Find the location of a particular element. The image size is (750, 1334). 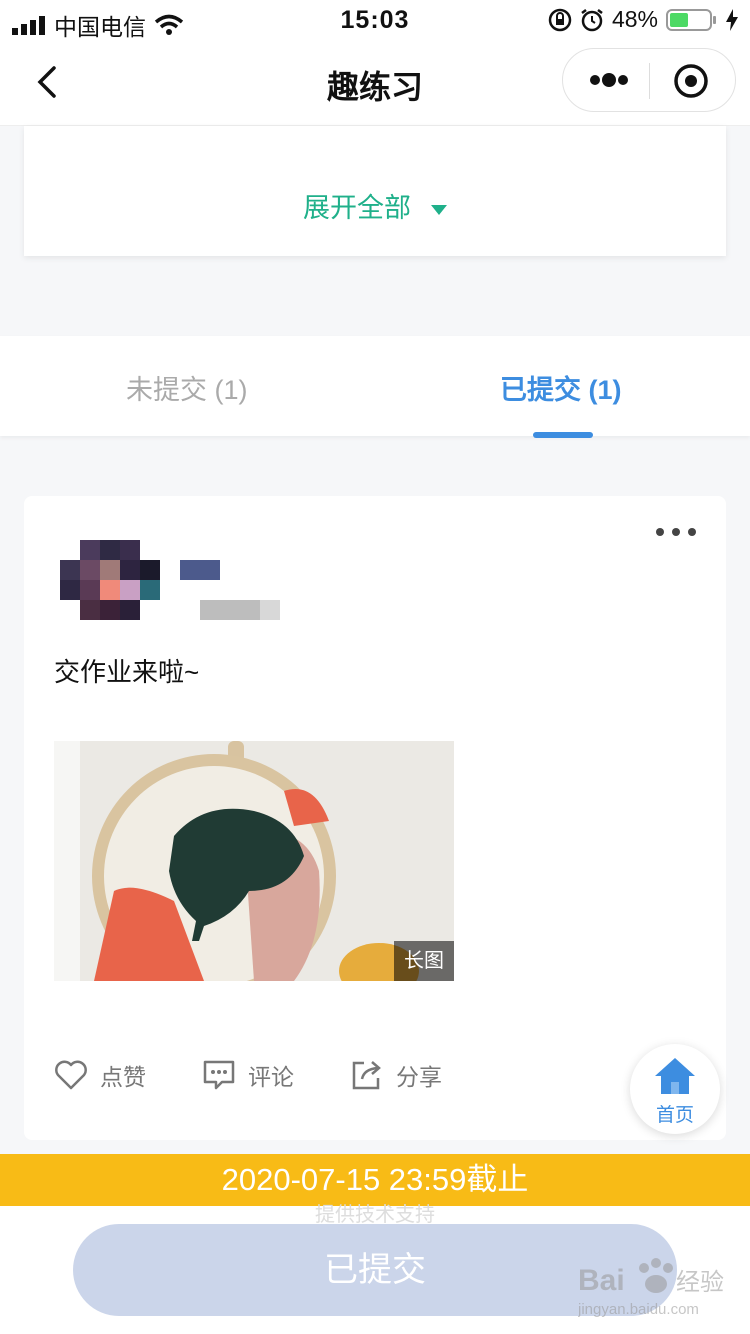

nav-bar: 趣练习 is located at coordinates (375, 83).